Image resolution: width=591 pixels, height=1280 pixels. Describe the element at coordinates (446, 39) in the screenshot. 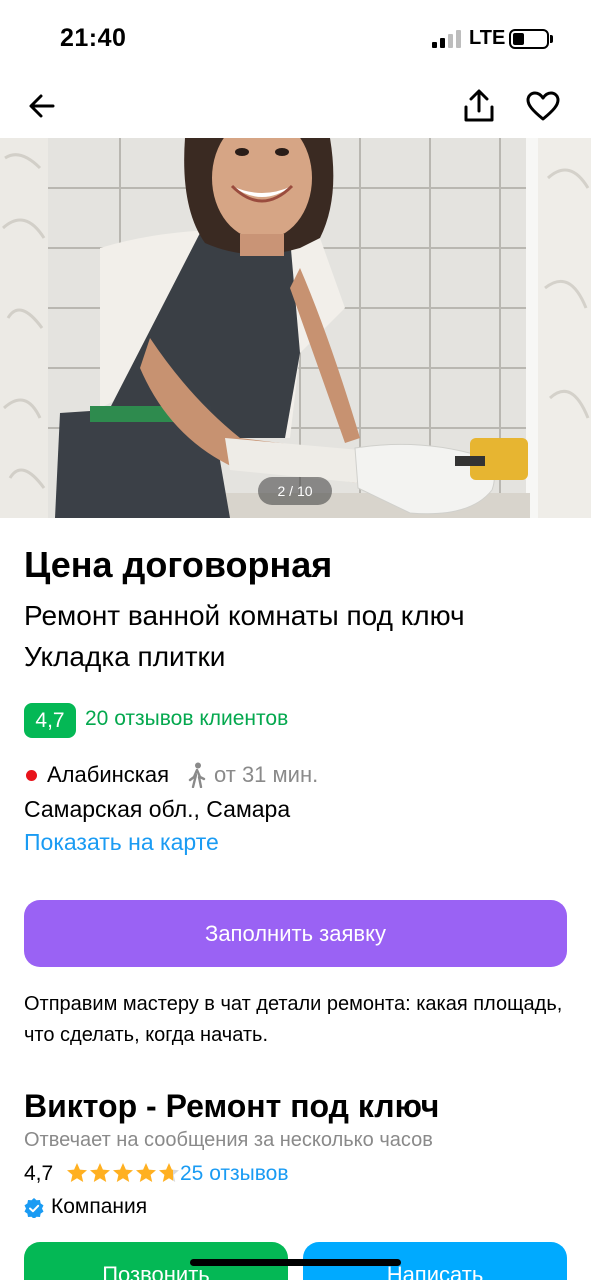

I see `signal-icon` at that location.